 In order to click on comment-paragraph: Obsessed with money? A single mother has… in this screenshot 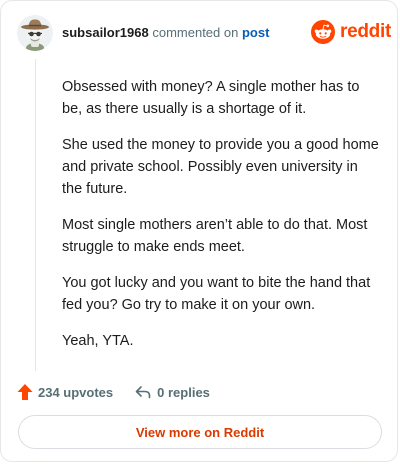, I will do `click(211, 98)`.